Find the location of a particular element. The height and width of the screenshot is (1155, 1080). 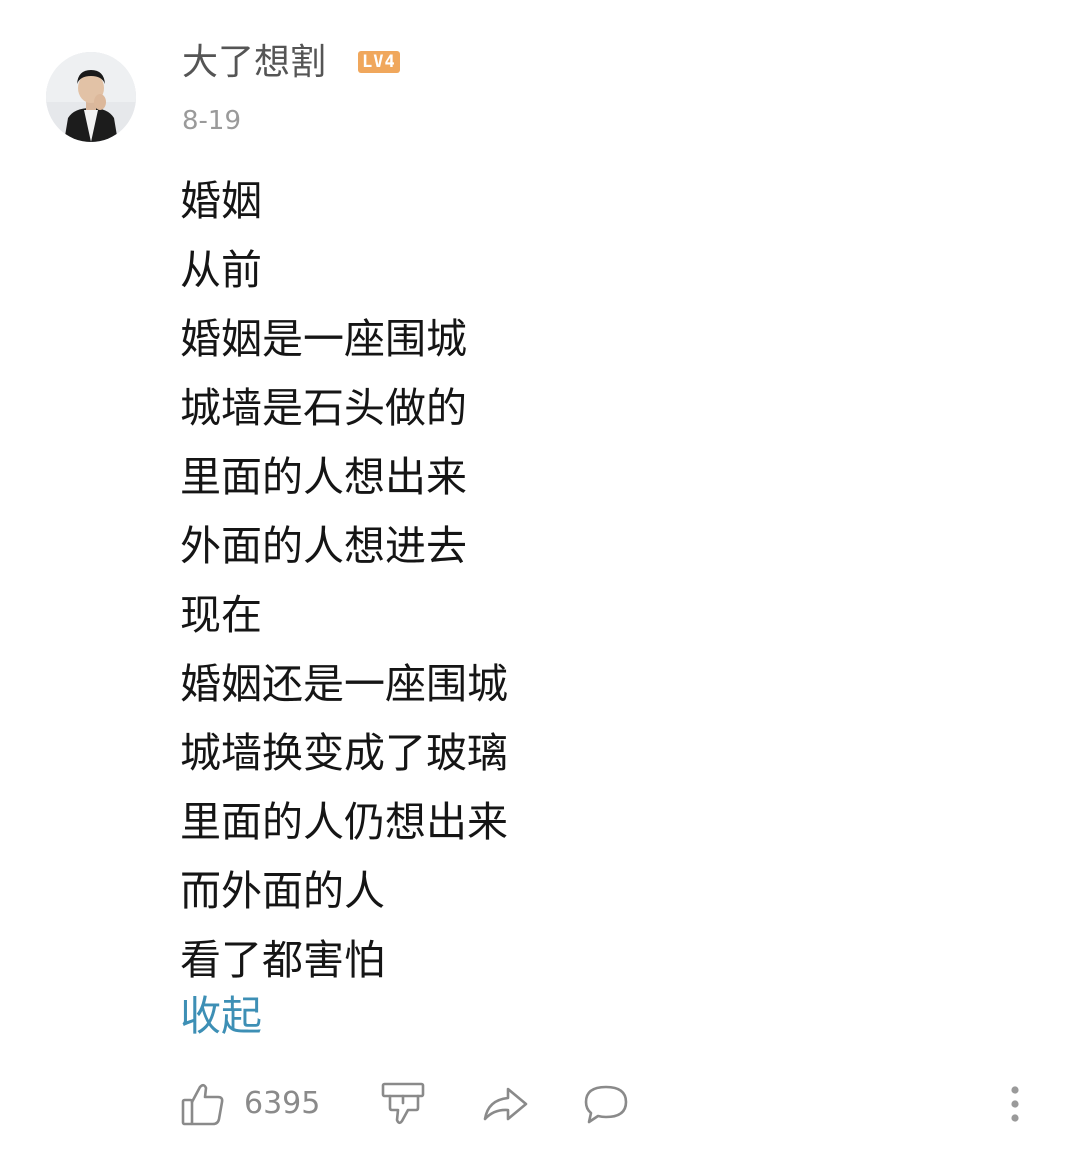

comment-line: 婚姻是一座围城 is located at coordinates (323, 339).